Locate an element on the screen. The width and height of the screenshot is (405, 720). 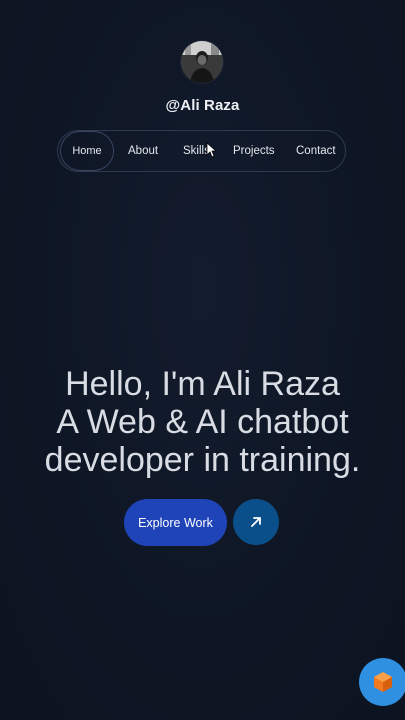
avatar is located at coordinates (202, 62).